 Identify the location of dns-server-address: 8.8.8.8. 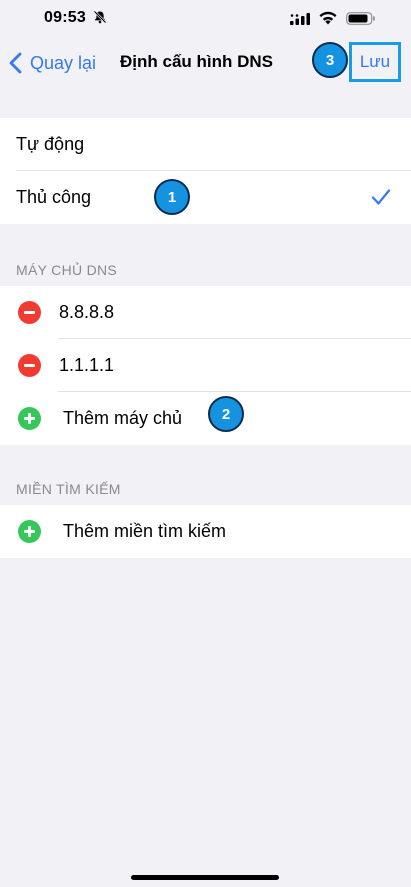
(86, 312).